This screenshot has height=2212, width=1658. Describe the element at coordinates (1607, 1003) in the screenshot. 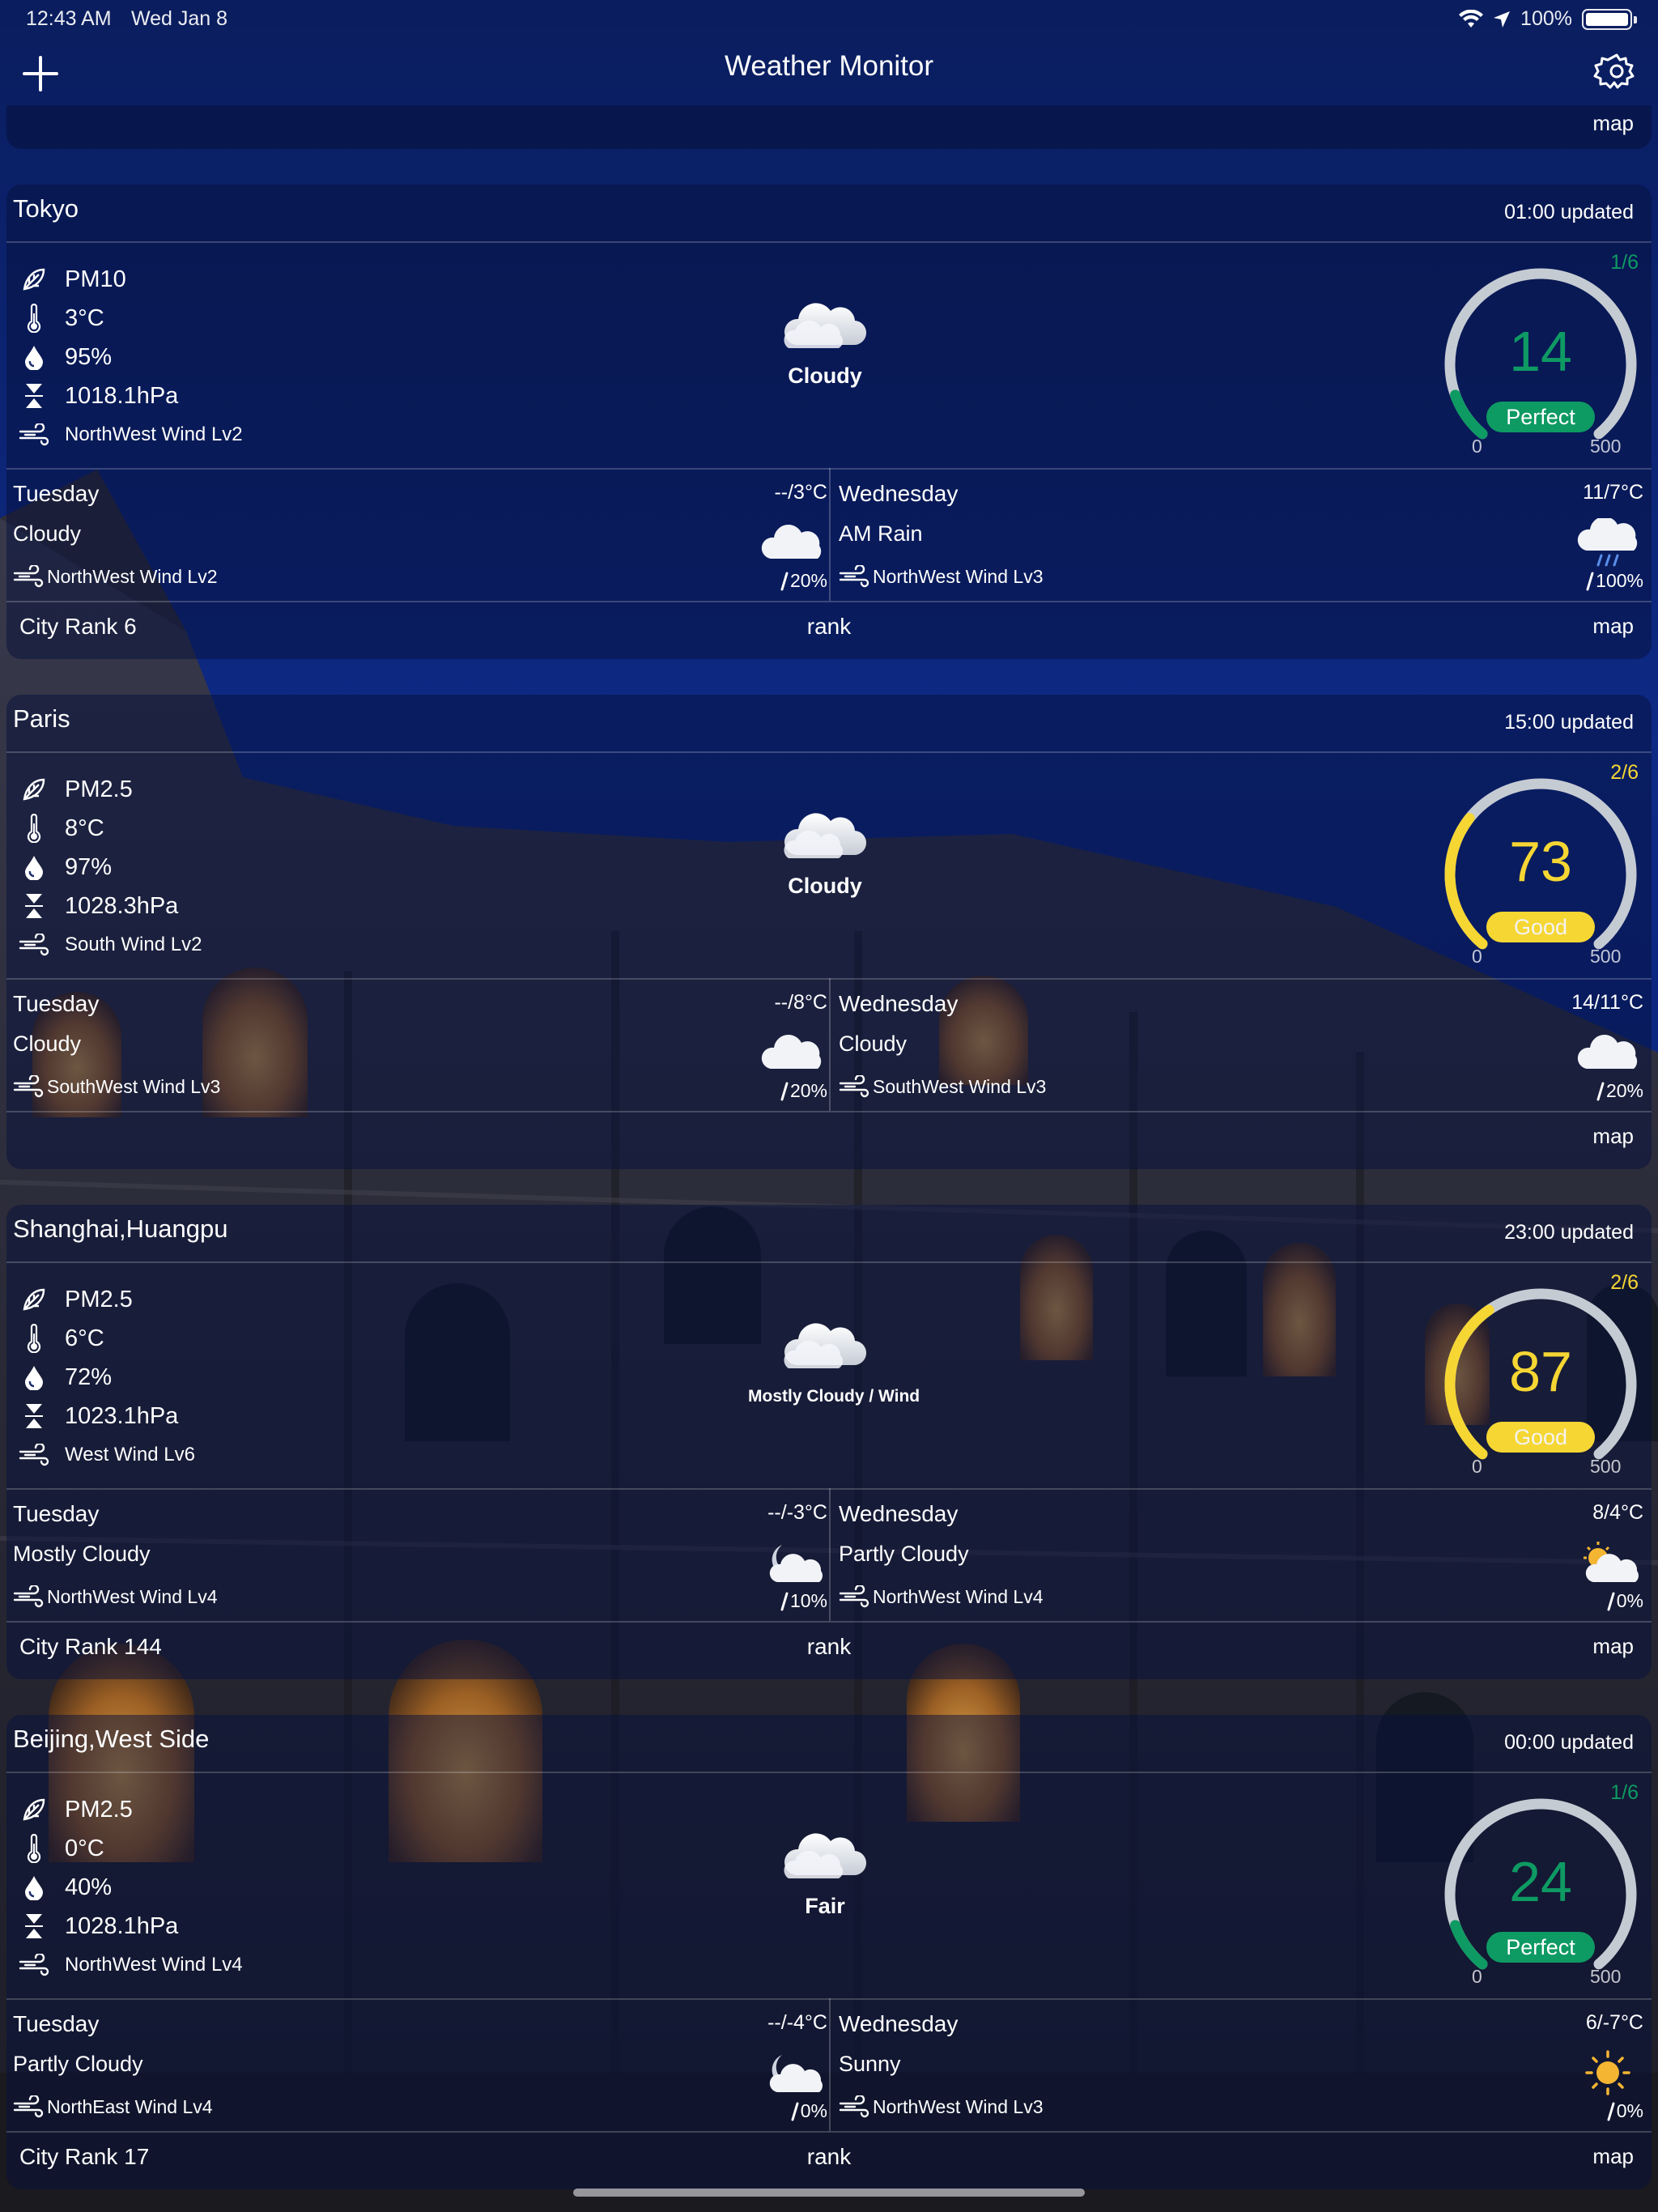

I see `forecast-temp: 14/11°C` at that location.